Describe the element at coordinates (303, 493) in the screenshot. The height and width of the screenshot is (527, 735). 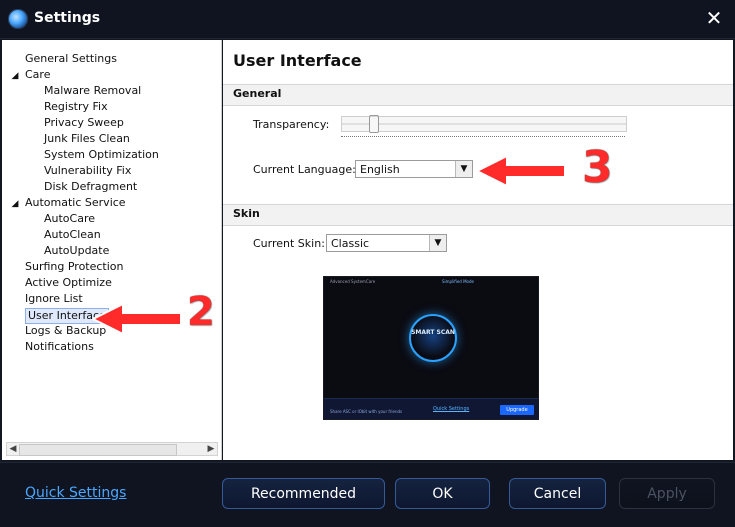
I see `recommended-button: Recommended` at that location.